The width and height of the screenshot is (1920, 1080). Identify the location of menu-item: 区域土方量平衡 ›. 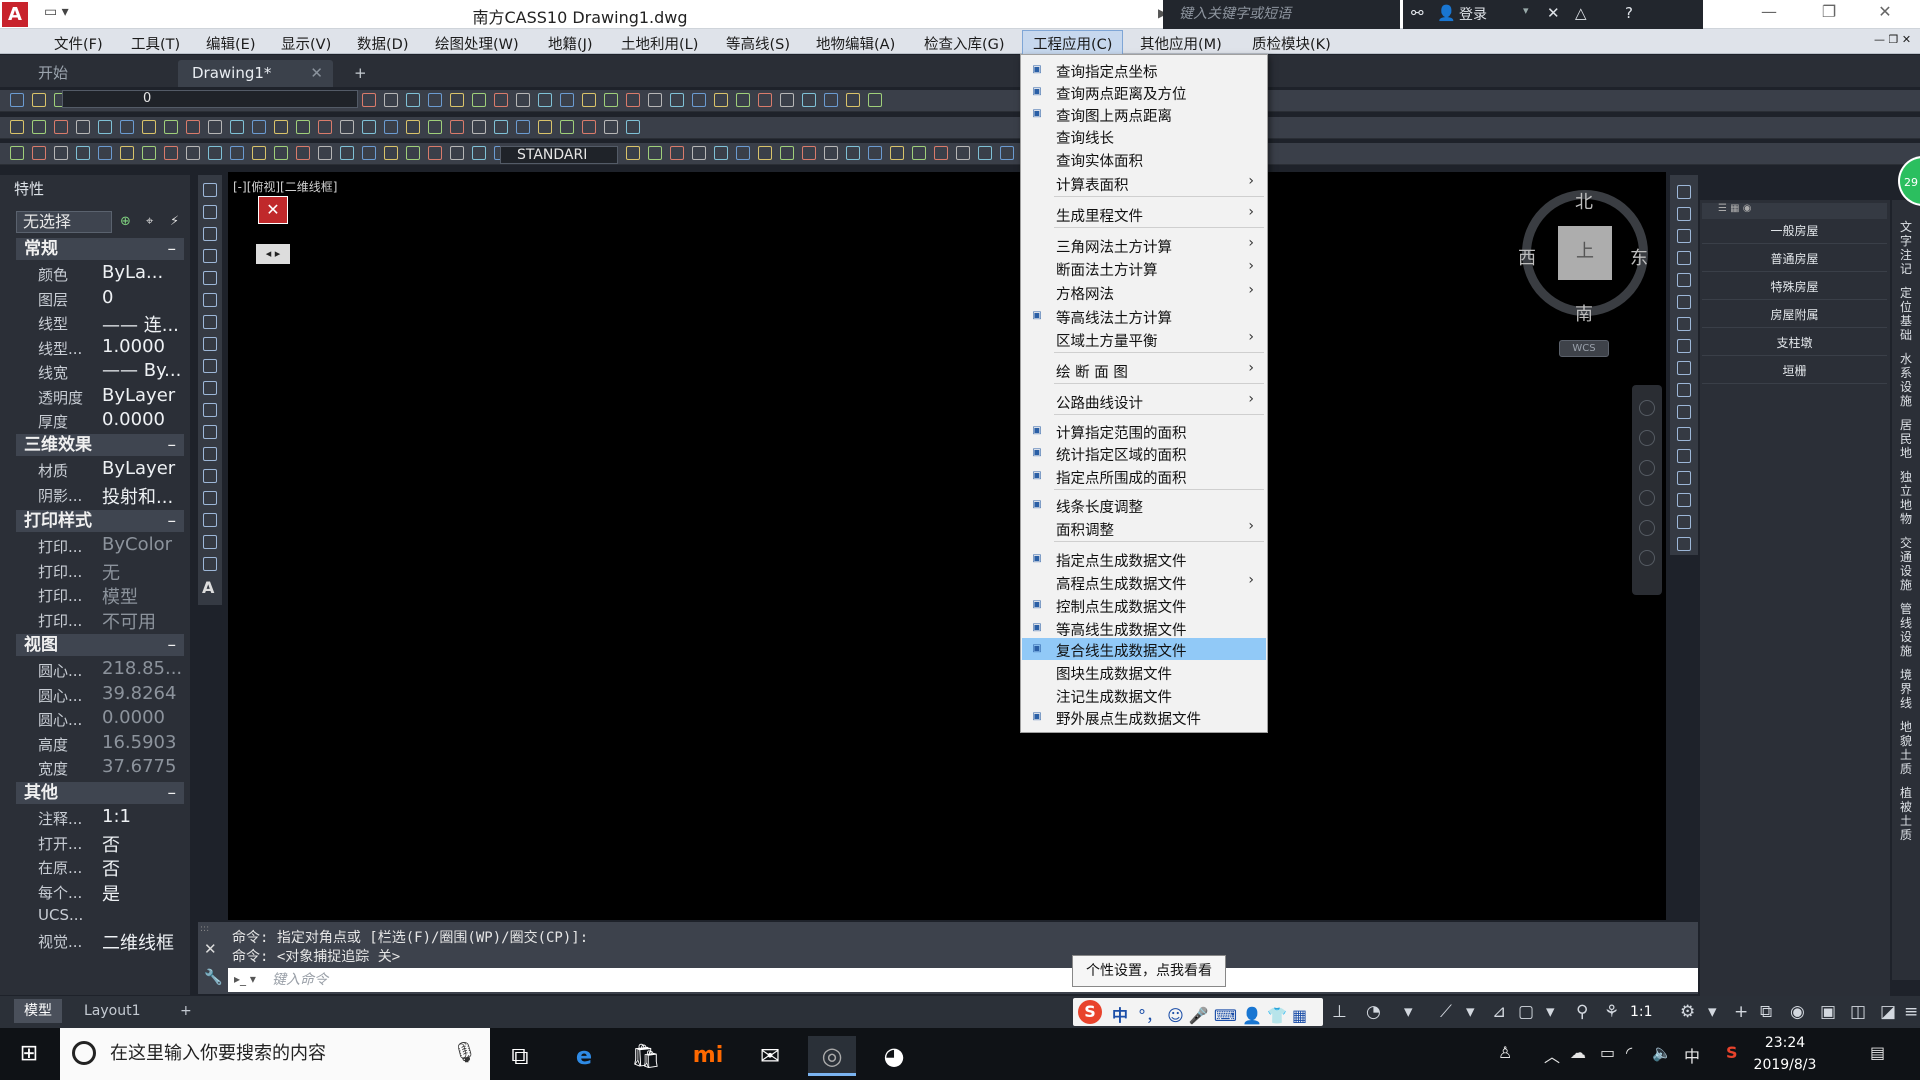
(1144, 339).